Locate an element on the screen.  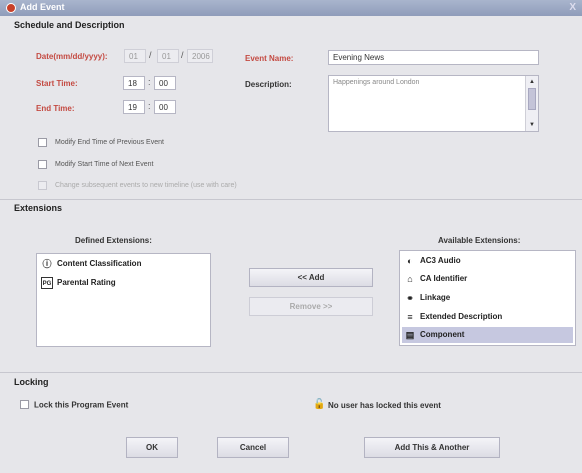
lock-event-checkbox: Lock this Program Event is located at coordinates (74, 405).